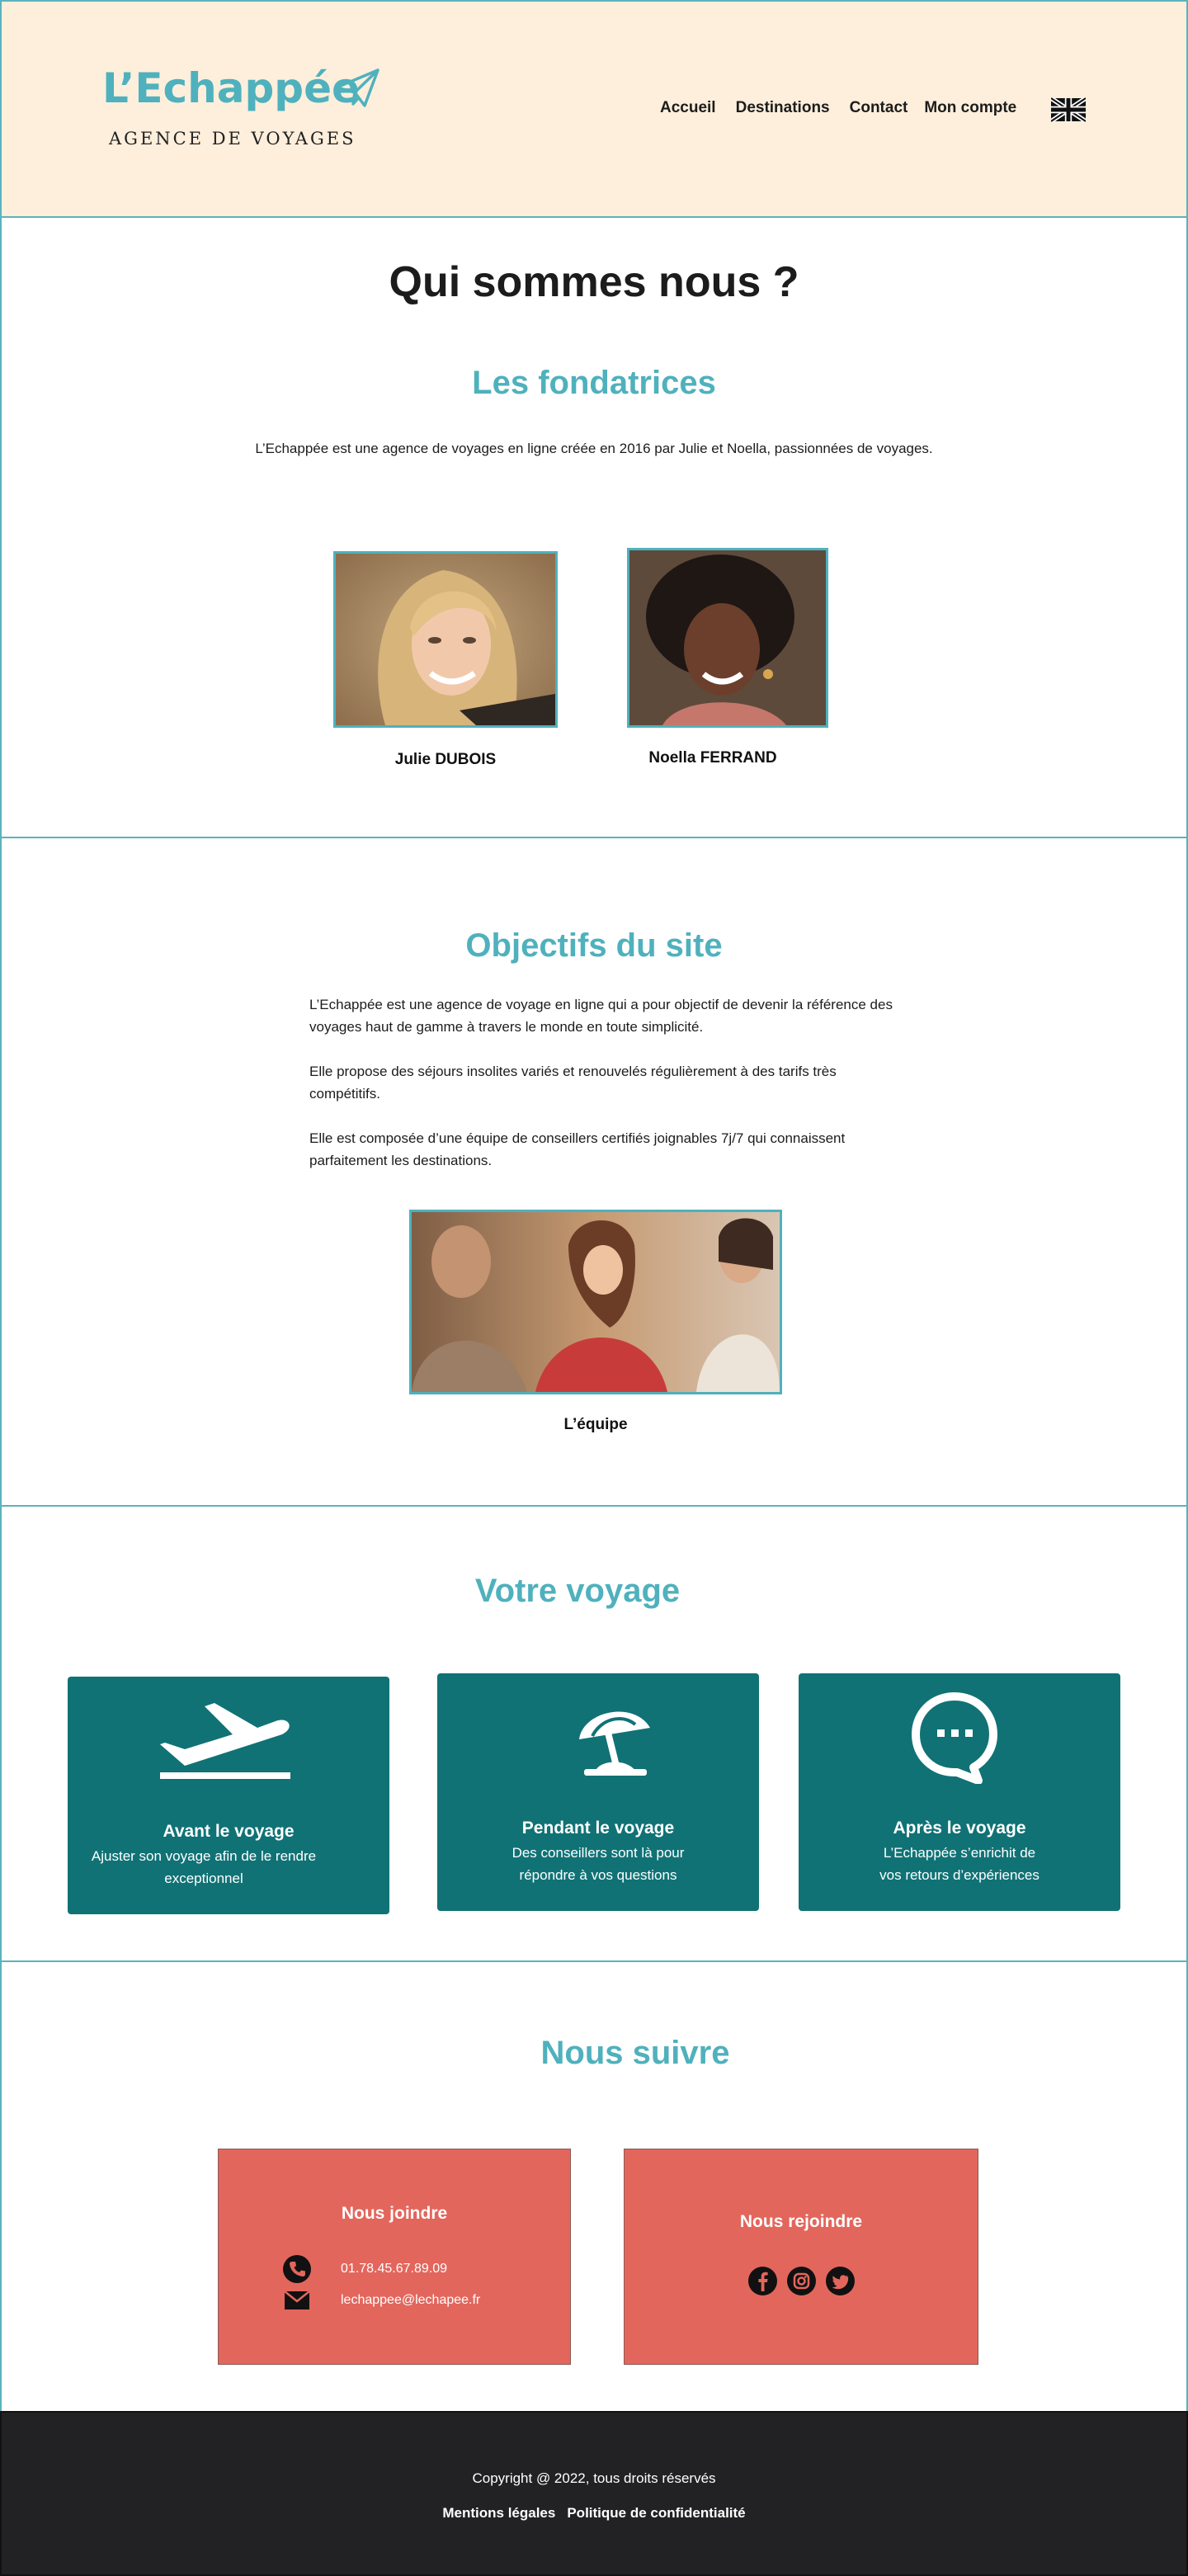 The width and height of the screenshot is (1188, 2576). What do you see at coordinates (801, 2221) in the screenshot?
I see `social-title: Nous rejoindre` at bounding box center [801, 2221].